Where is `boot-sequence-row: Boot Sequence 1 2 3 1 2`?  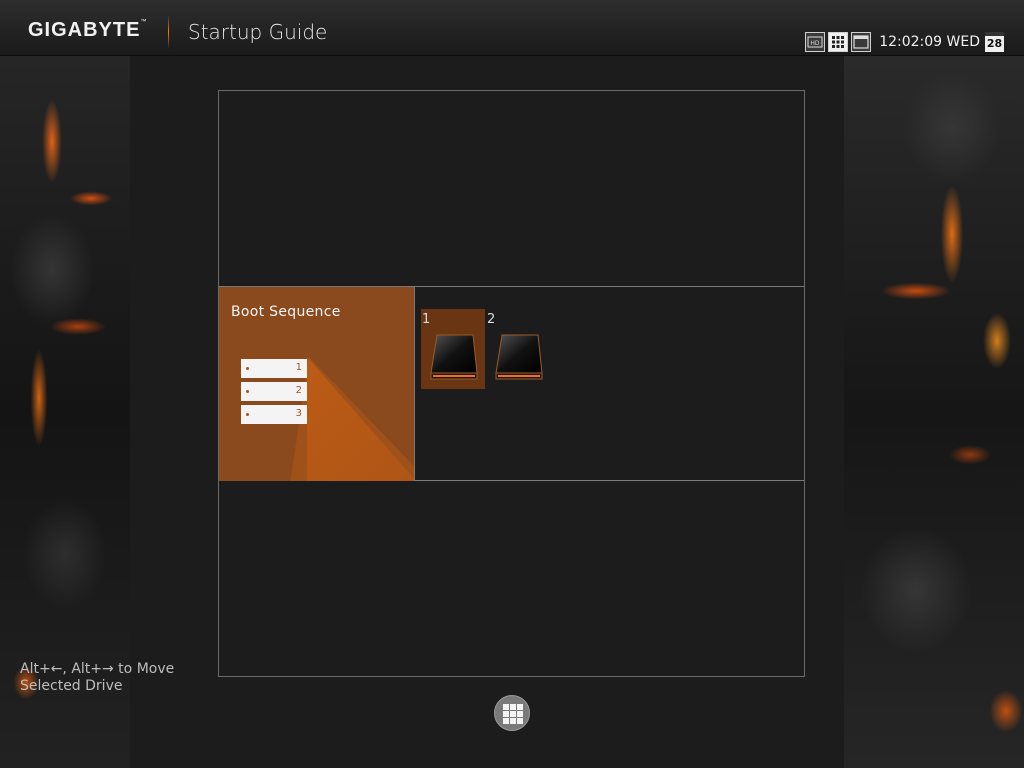 boot-sequence-row: Boot Sequence 1 2 3 1 2 is located at coordinates (511, 383).